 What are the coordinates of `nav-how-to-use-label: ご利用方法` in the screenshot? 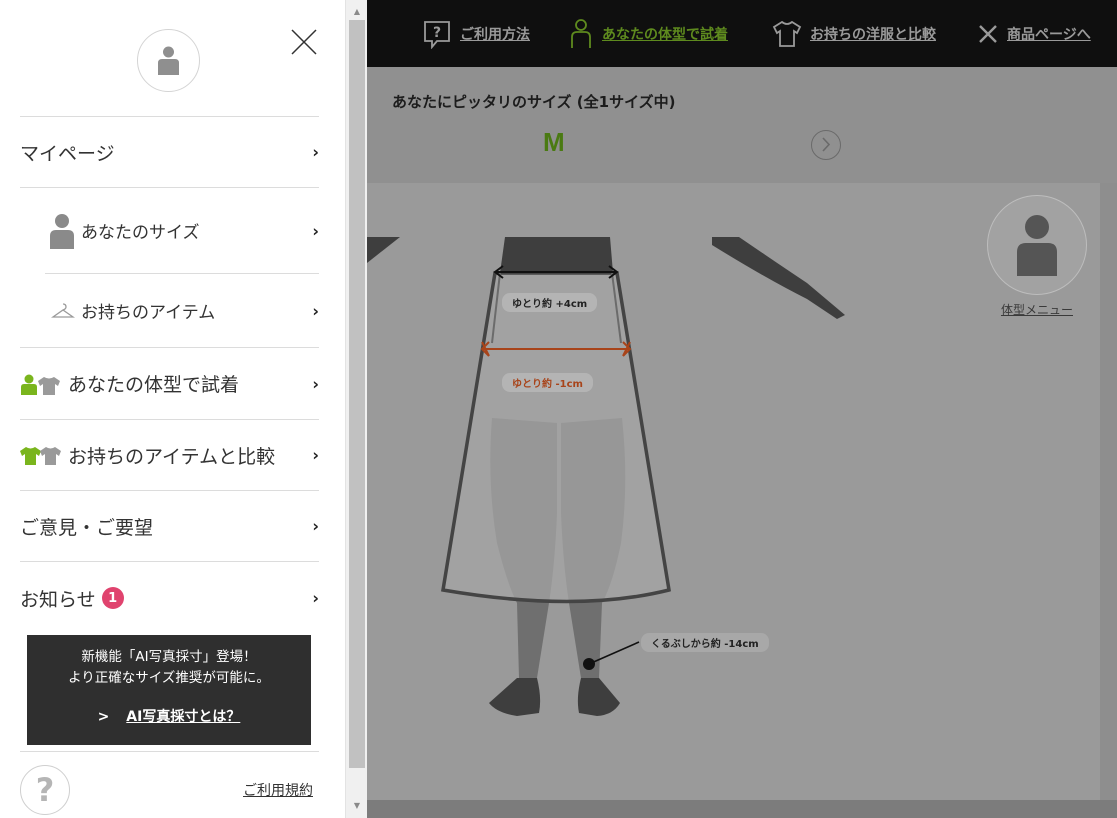 It's located at (495, 34).